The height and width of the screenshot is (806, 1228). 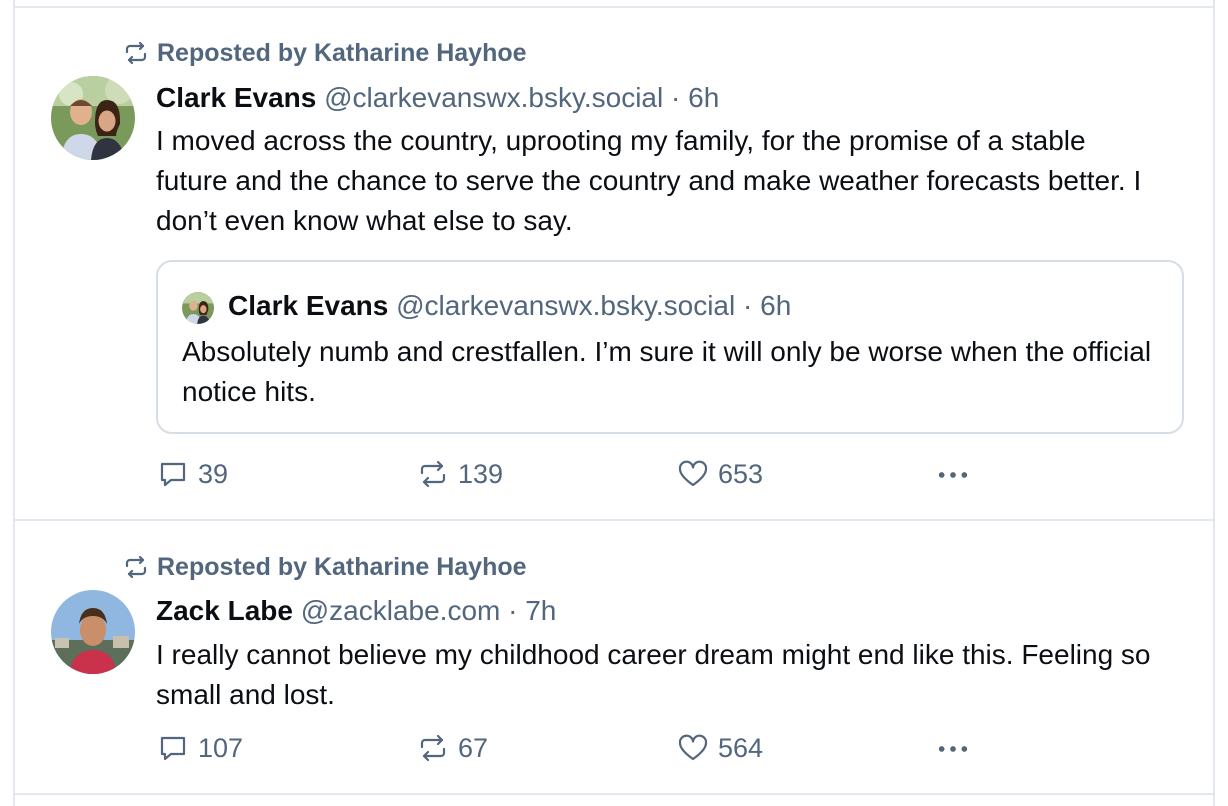 What do you see at coordinates (741, 747) in the screenshot?
I see `like-count: 564` at bounding box center [741, 747].